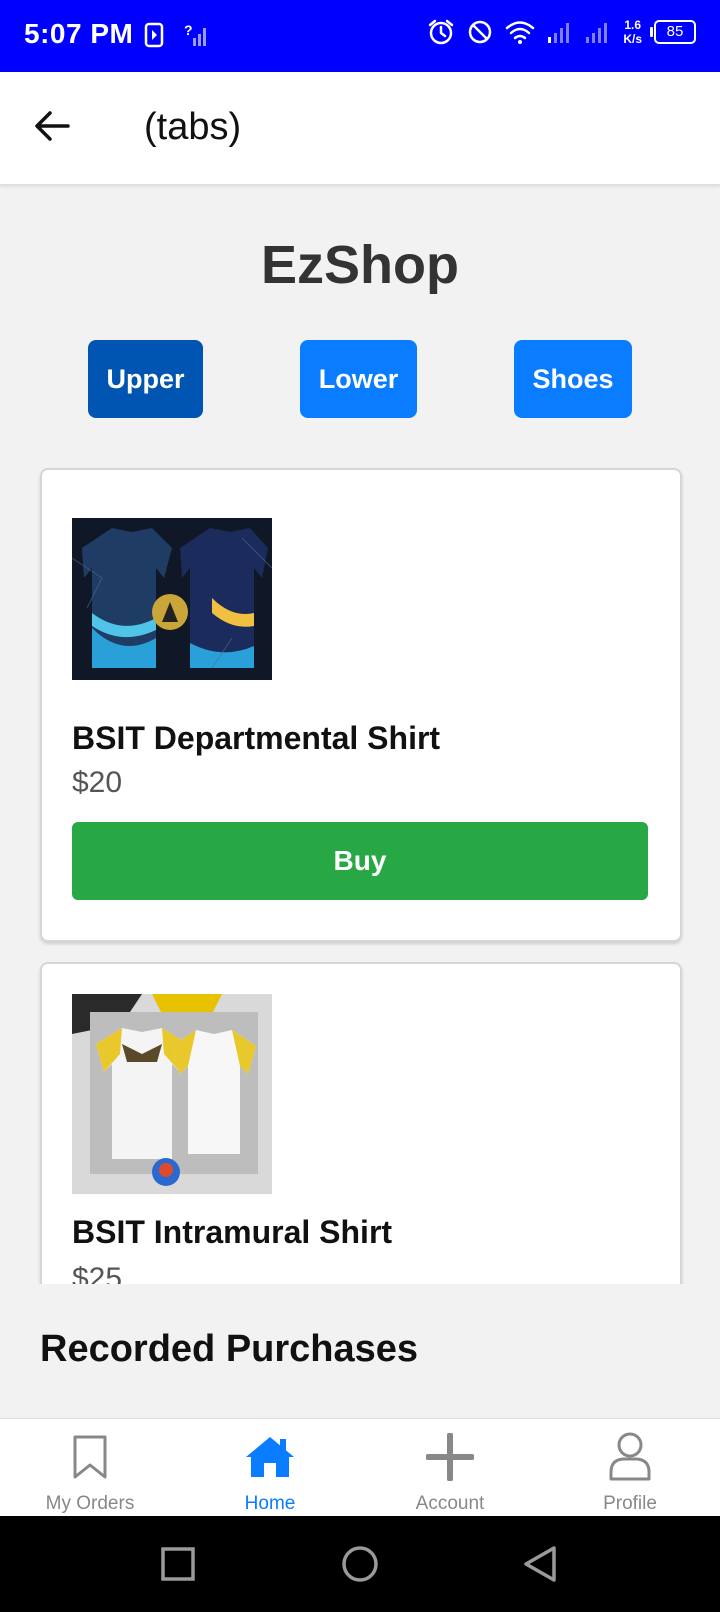  I want to click on status-time: 5:07 PM, so click(79, 33).